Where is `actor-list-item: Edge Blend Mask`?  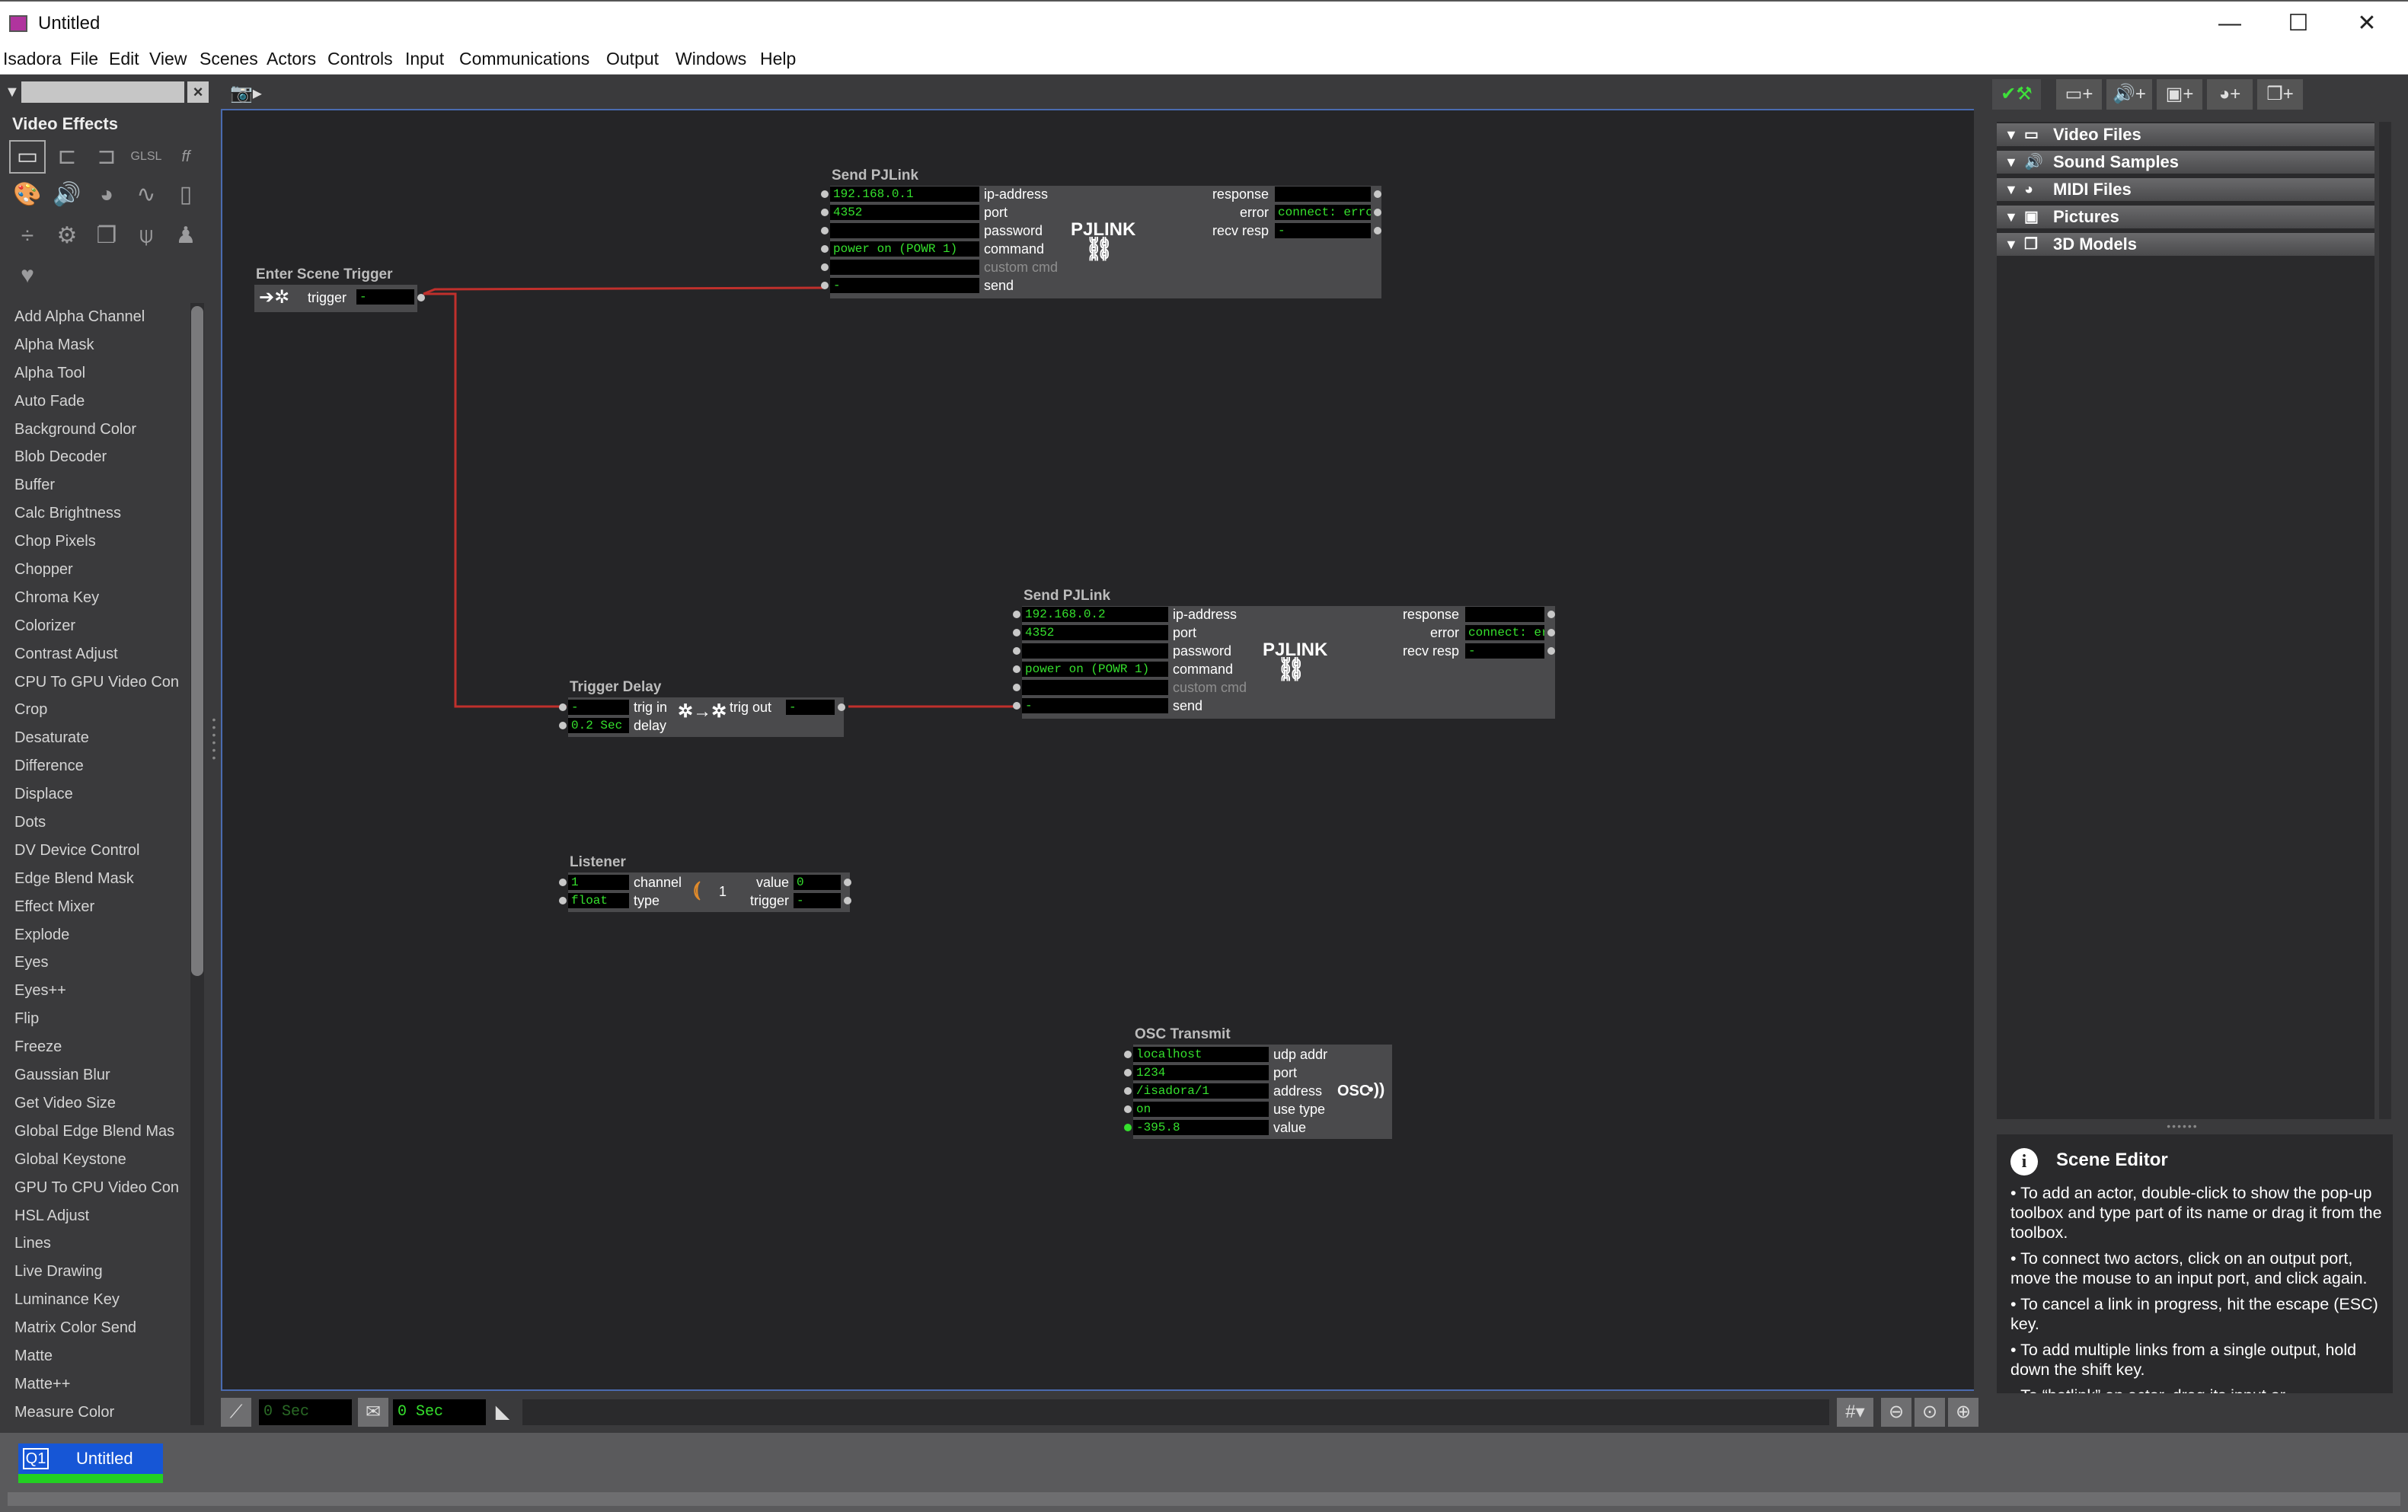
actor-list-item: Edge Blend Mask is located at coordinates (97, 879).